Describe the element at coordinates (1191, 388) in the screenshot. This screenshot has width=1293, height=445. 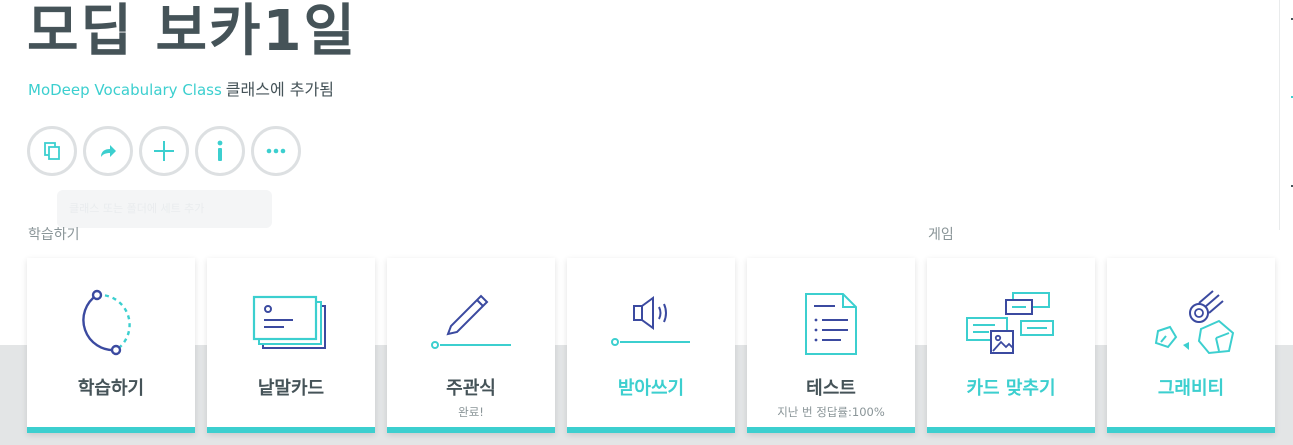
I see `mode-label: 그래비티` at that location.